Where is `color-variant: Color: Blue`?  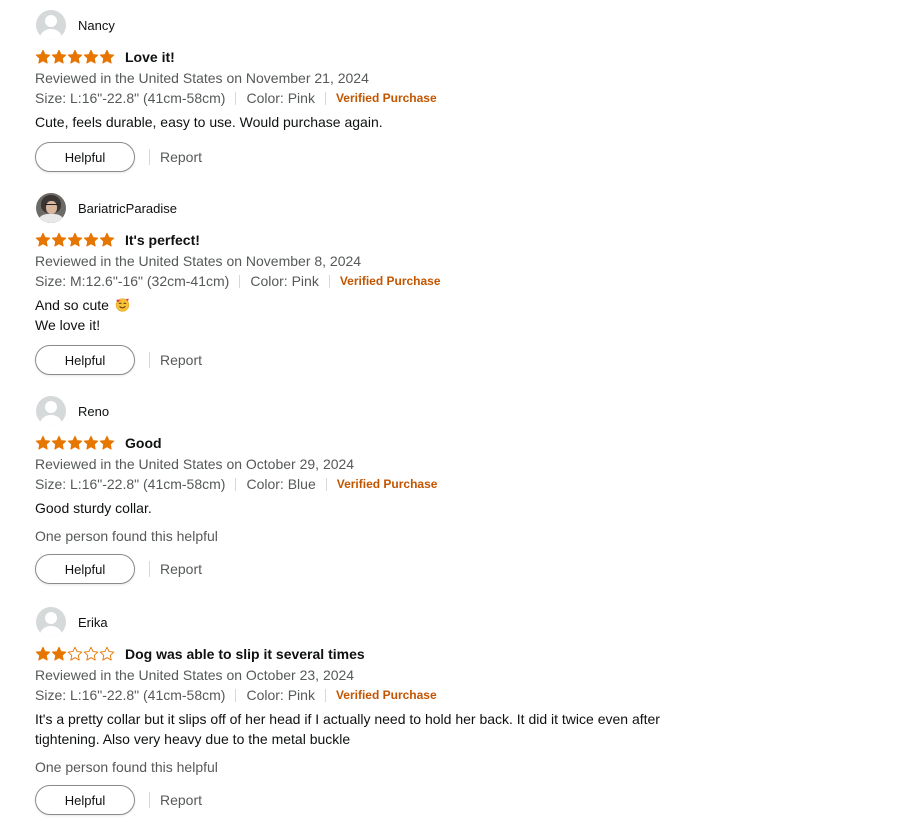 color-variant: Color: Blue is located at coordinates (281, 484).